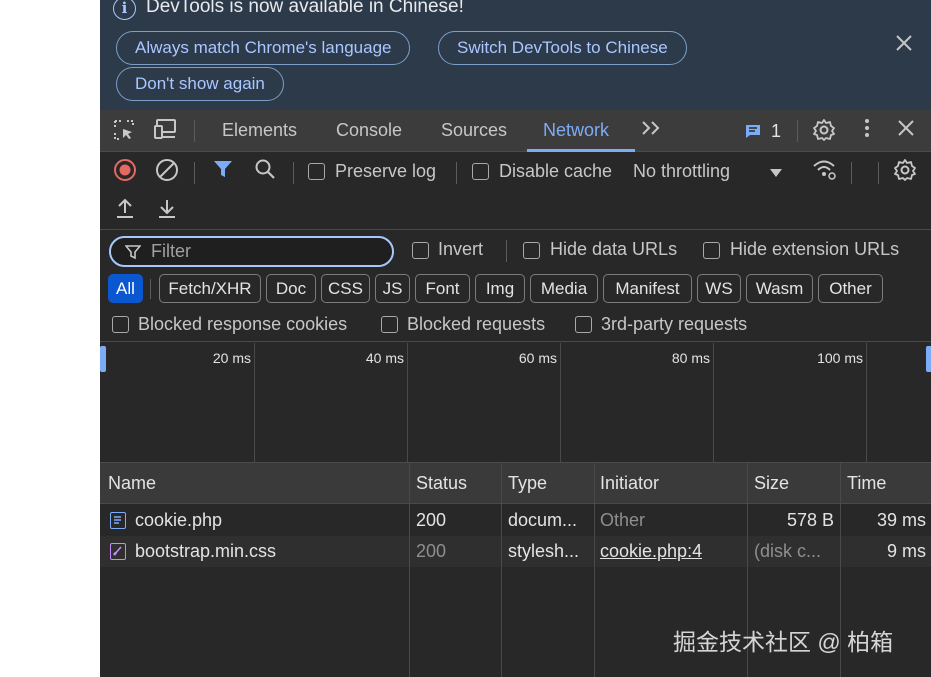  I want to click on network-settings-icon, so click(905, 172).